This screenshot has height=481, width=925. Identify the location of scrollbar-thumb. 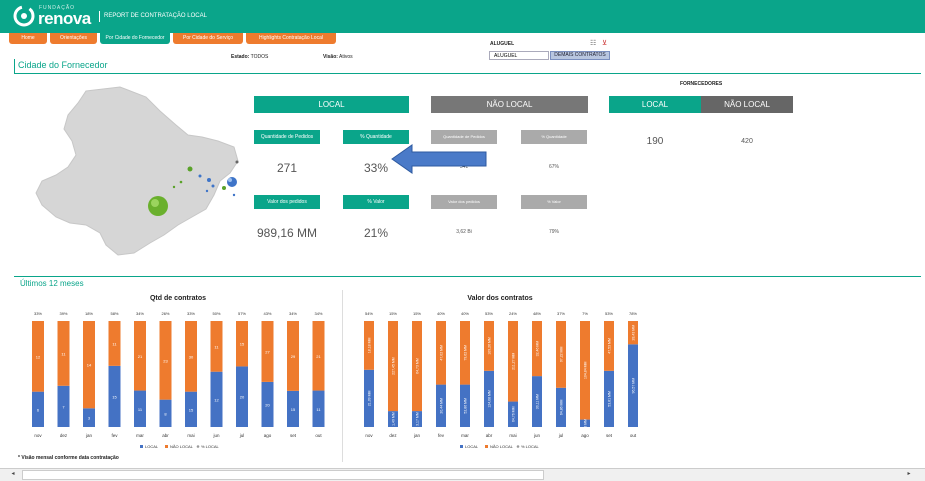
(283, 475).